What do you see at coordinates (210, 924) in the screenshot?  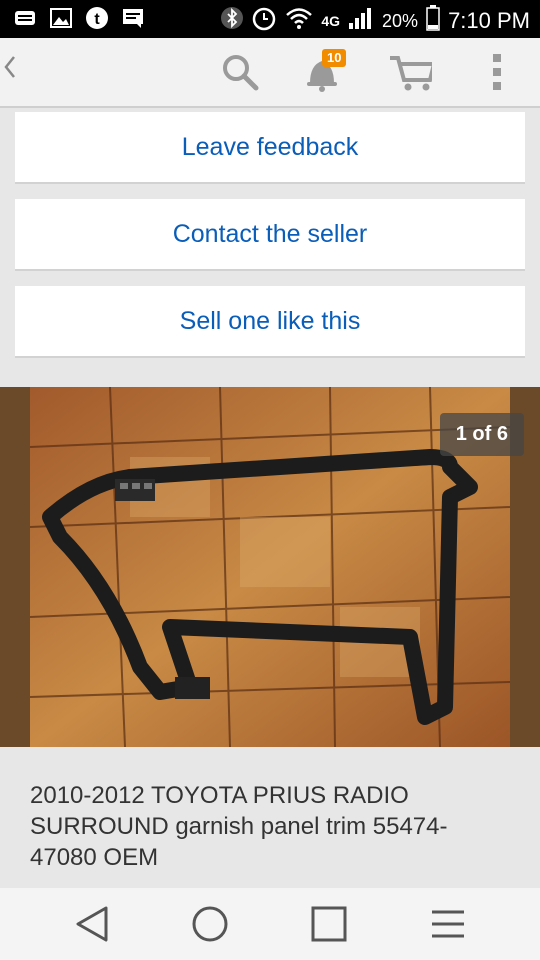 I see `home-nav-icon` at bounding box center [210, 924].